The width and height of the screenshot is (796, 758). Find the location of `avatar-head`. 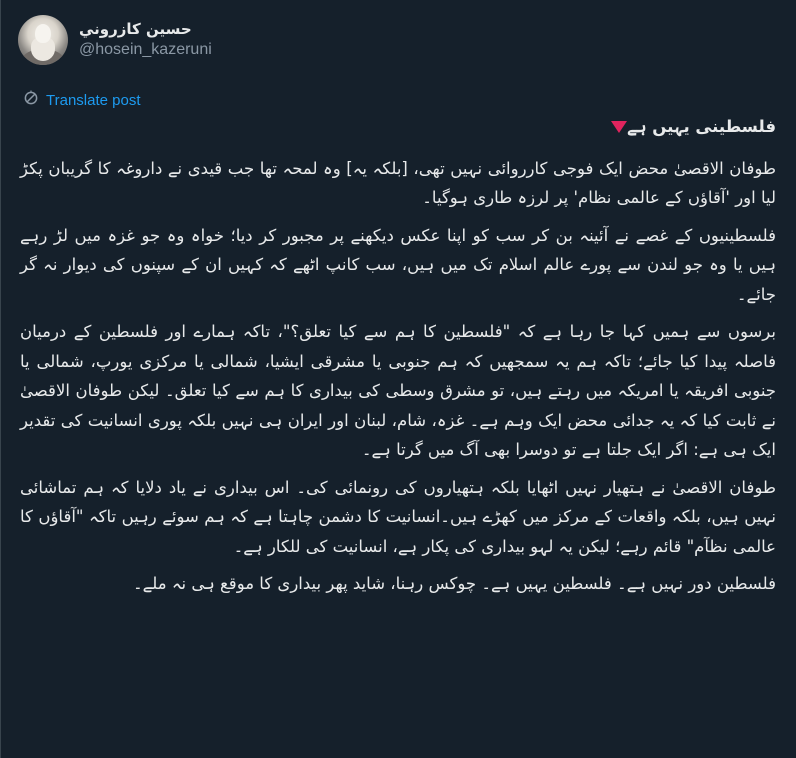

avatar-head is located at coordinates (43, 33).